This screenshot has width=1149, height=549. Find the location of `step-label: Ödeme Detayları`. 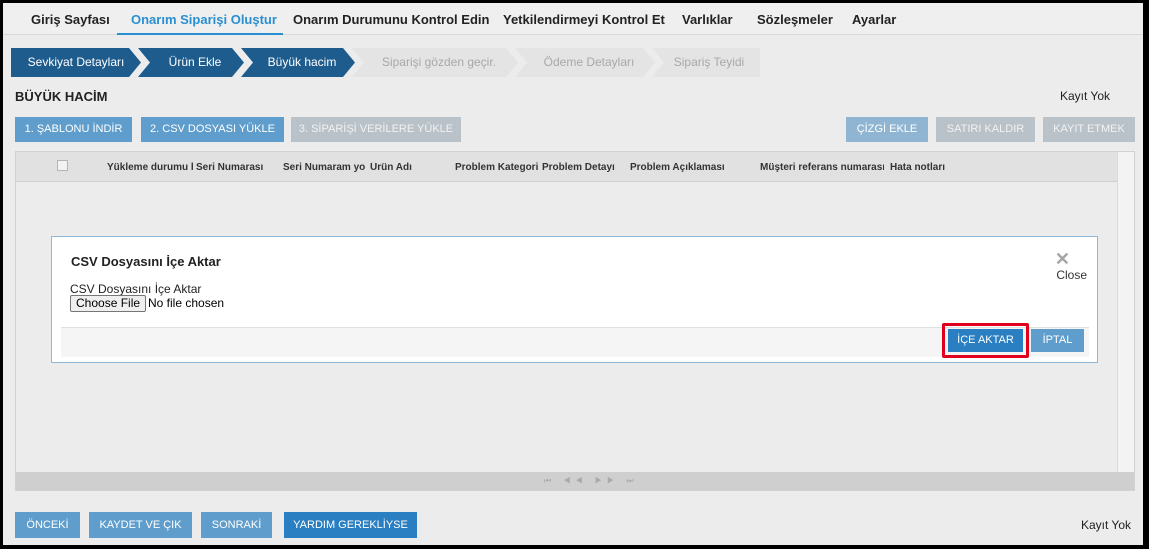

step-label: Ödeme Detayları is located at coordinates (589, 62).